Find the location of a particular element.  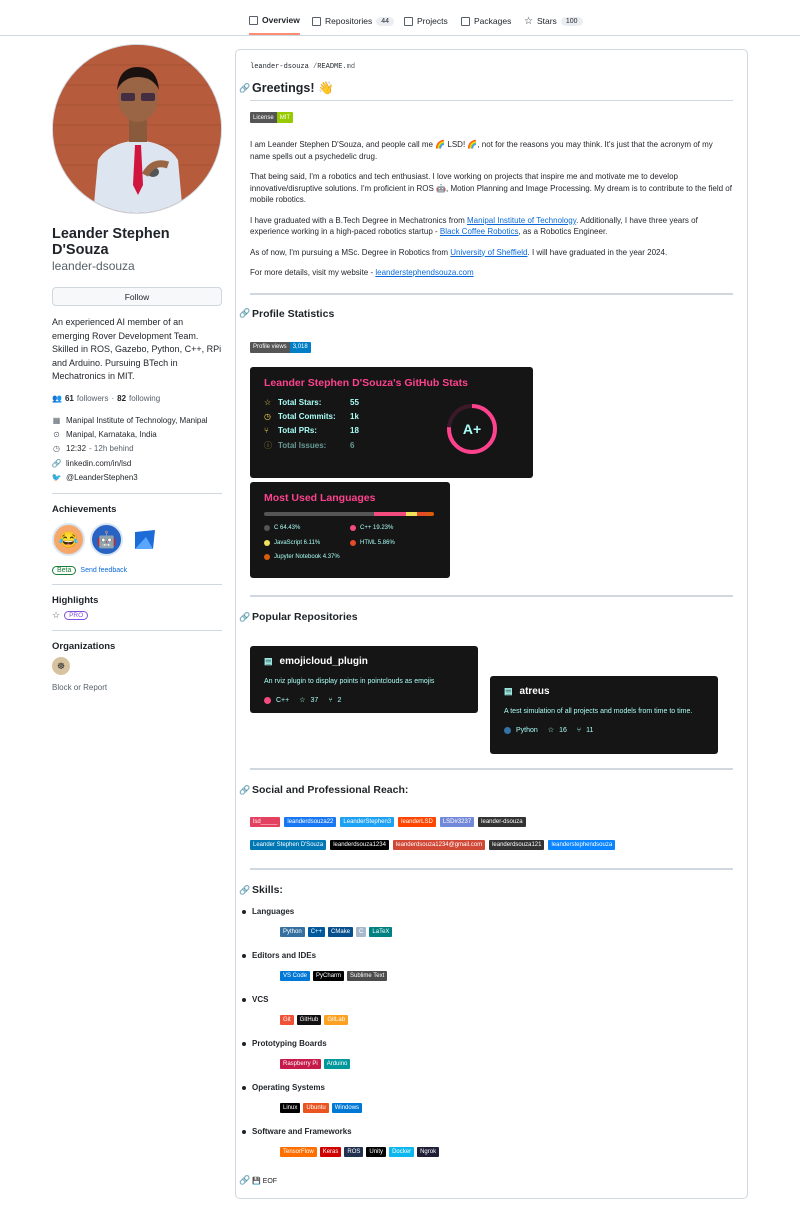

website-link: leanderstephendsouza.com is located at coordinates (424, 272).